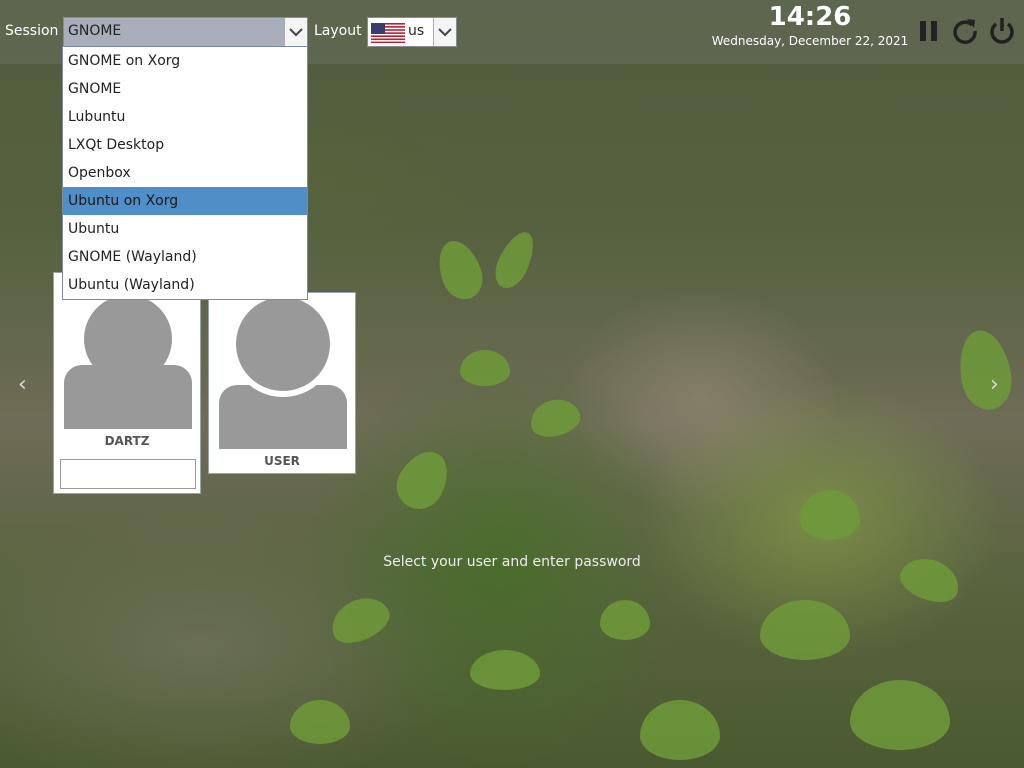 The width and height of the screenshot is (1024, 768). What do you see at coordinates (185, 145) in the screenshot?
I see `session-option: LXQt Desktop` at bounding box center [185, 145].